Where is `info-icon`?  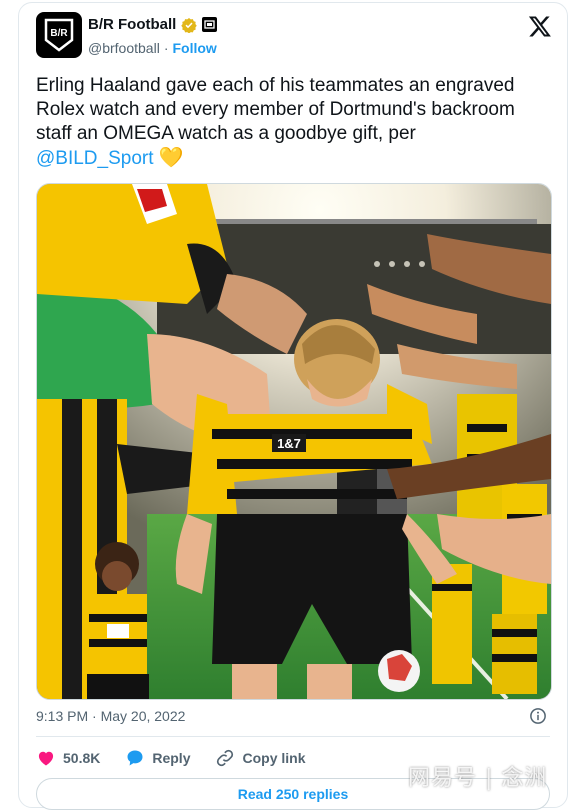 info-icon is located at coordinates (538, 716).